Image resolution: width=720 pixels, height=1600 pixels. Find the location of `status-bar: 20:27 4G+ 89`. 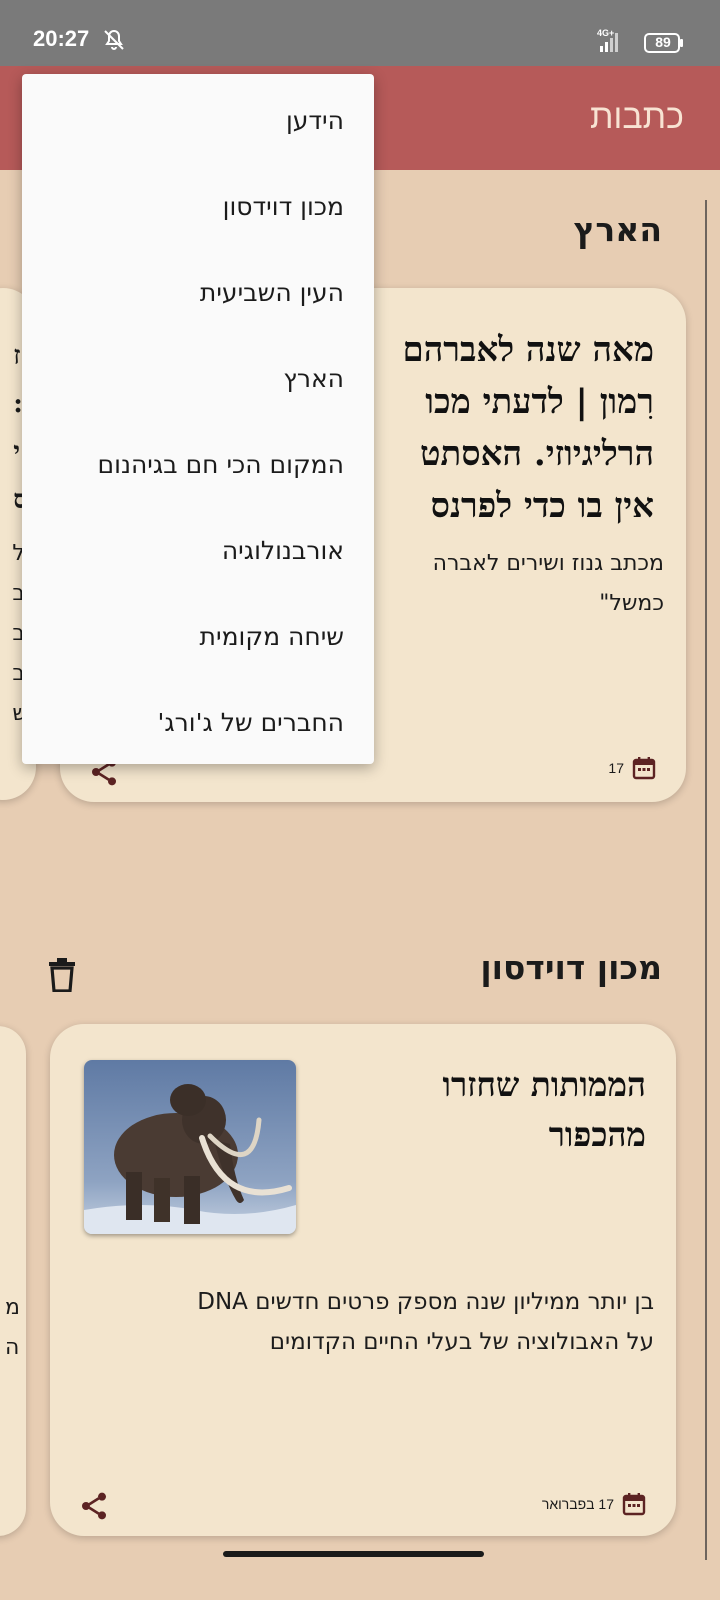

status-bar: 20:27 4G+ 89 is located at coordinates (360, 33).